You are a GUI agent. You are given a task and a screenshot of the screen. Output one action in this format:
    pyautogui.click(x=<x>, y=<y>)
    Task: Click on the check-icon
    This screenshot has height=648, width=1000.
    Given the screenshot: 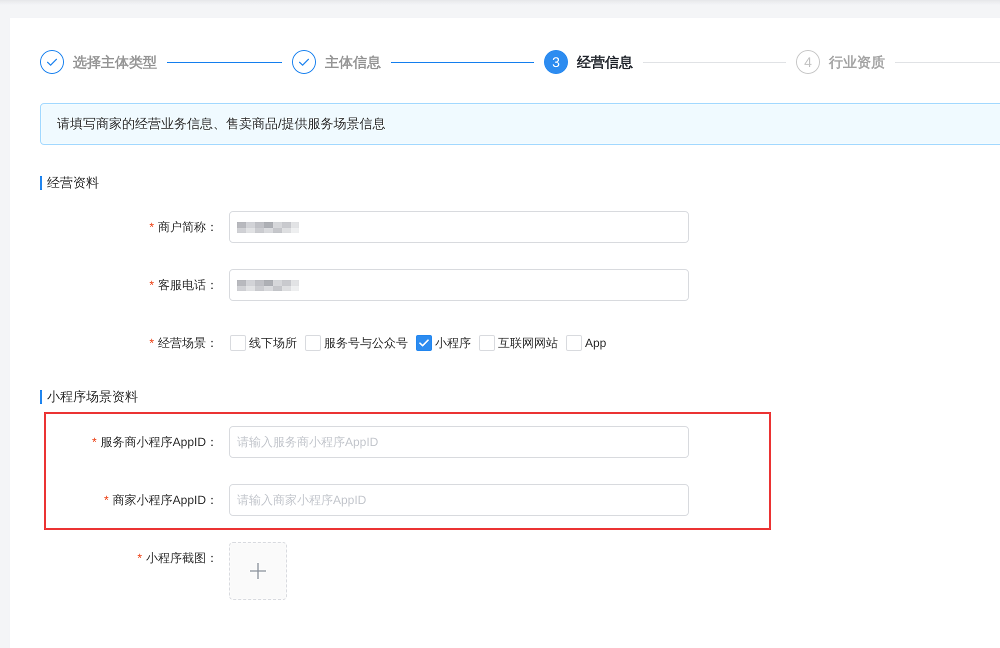 What is the action you would take?
    pyautogui.click(x=424, y=343)
    